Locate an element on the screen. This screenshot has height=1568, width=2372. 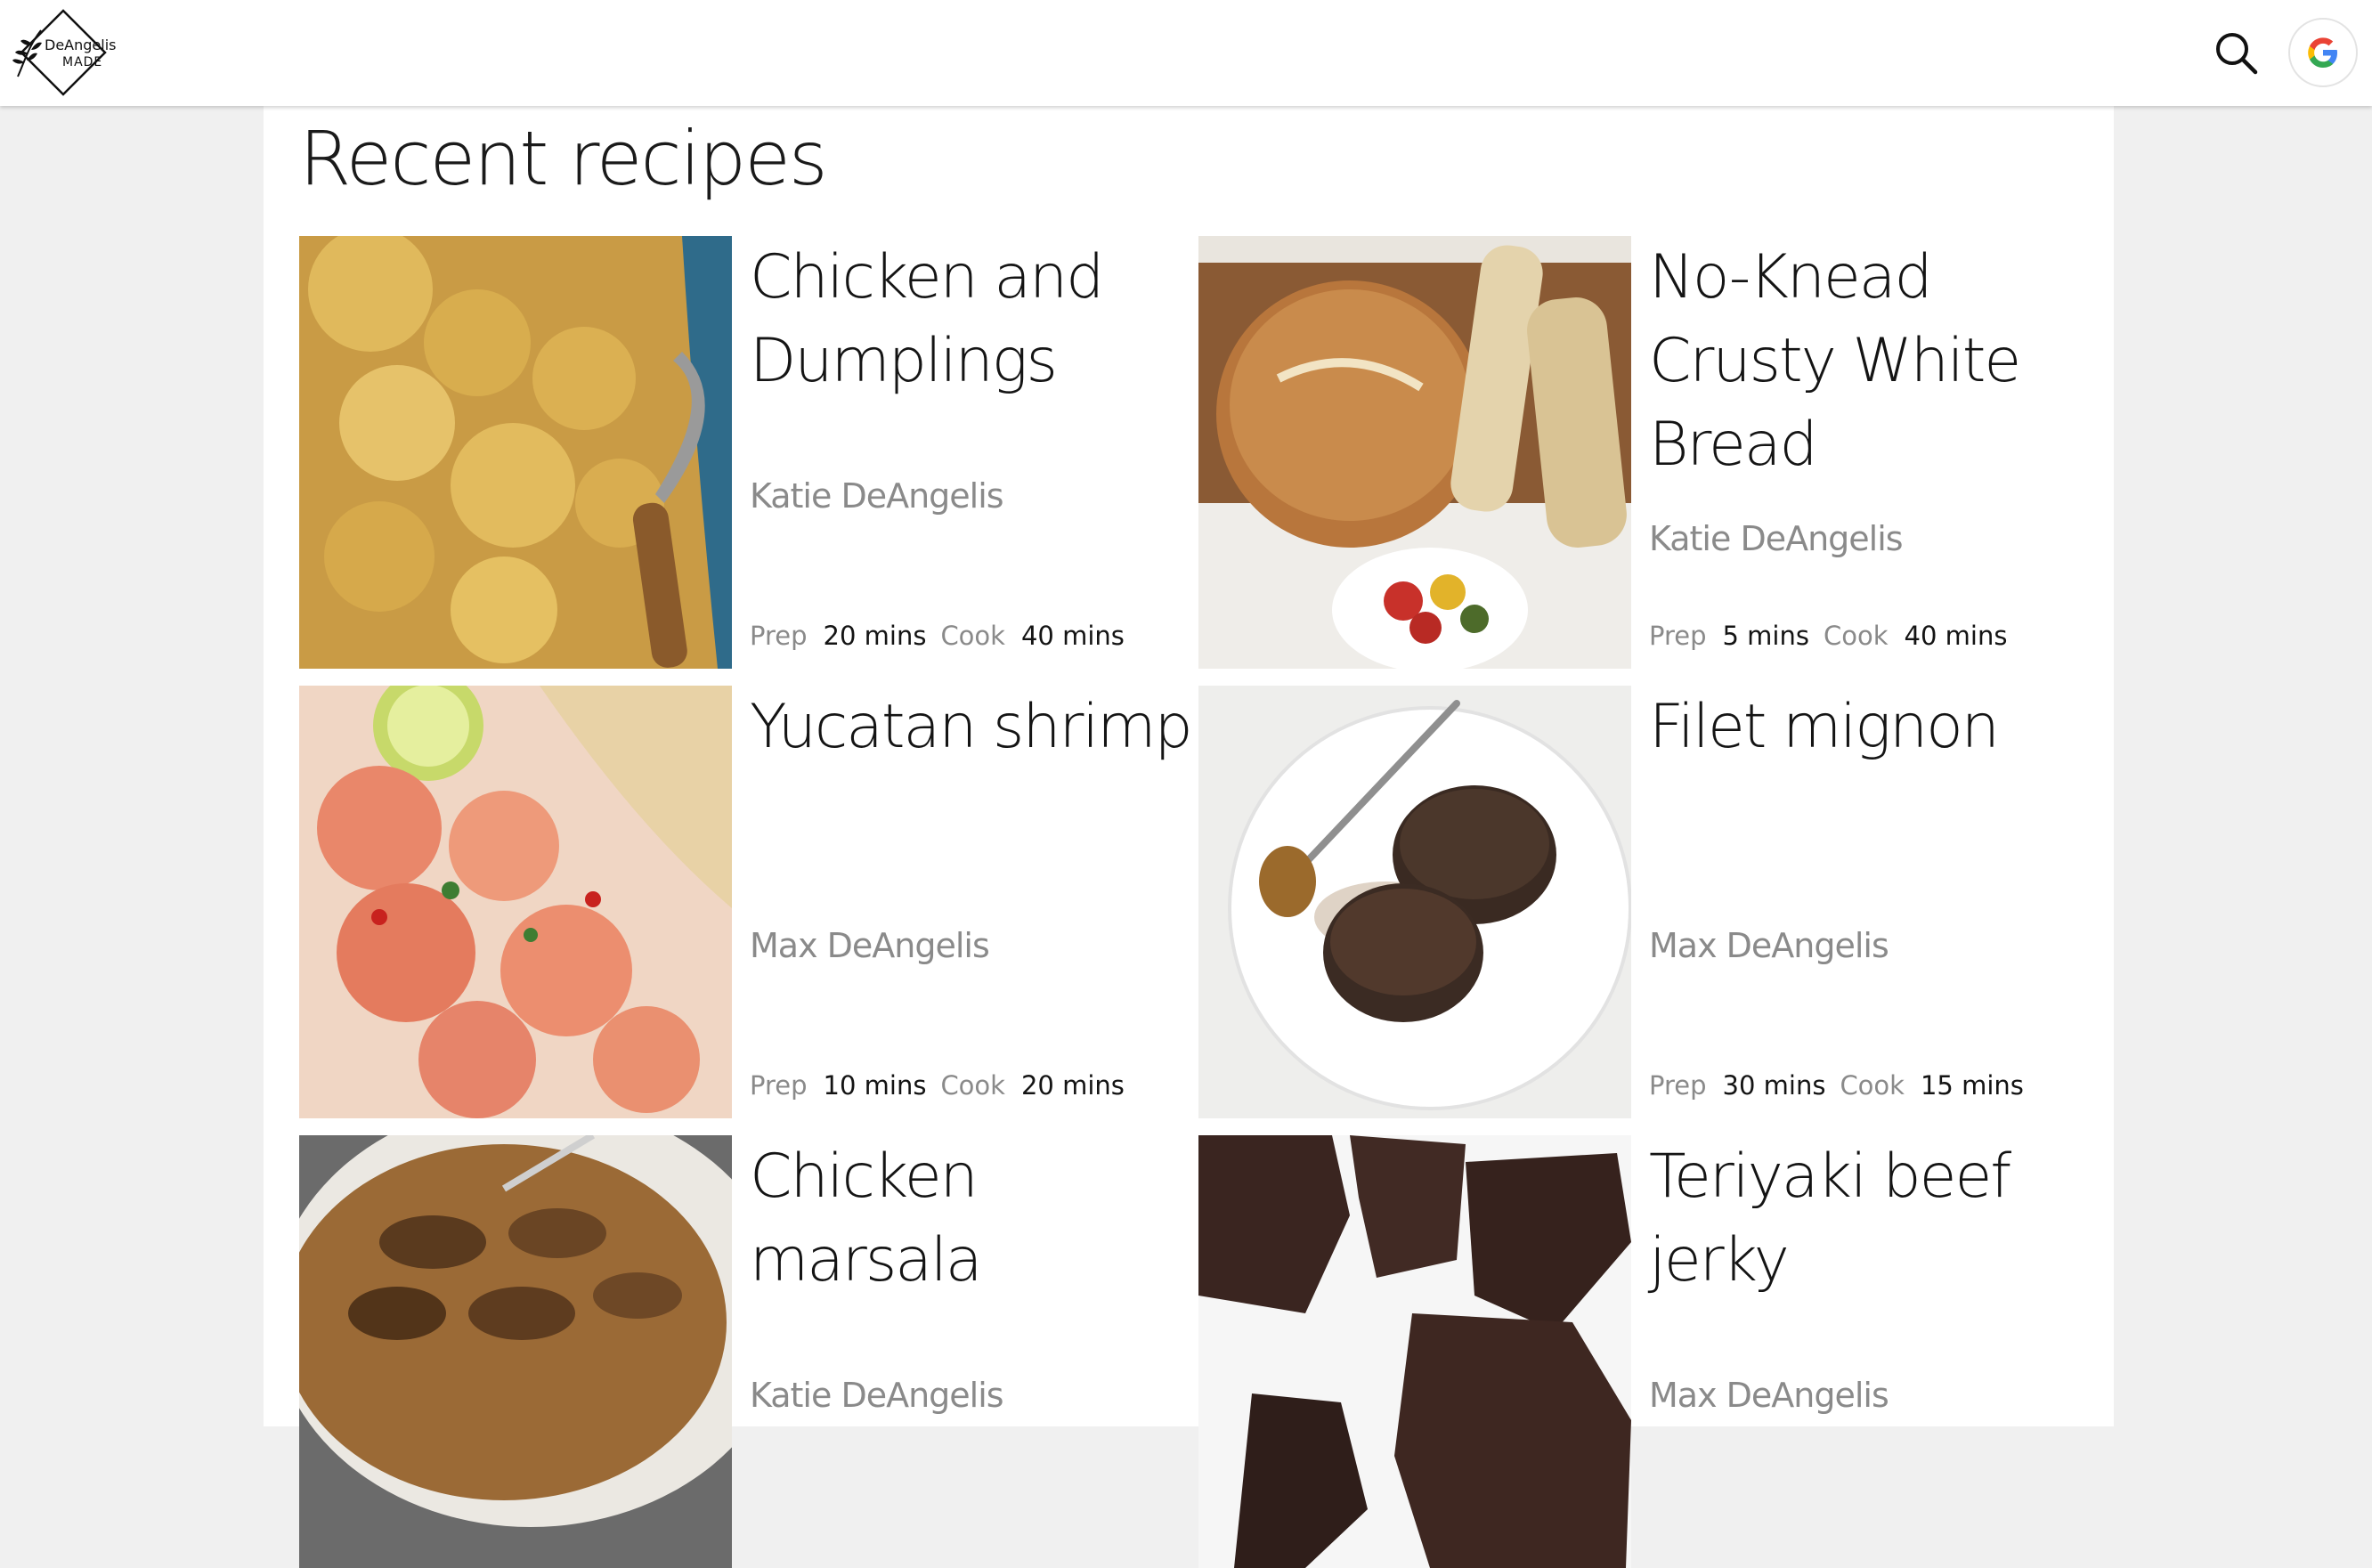
search-icon is located at coordinates (2237, 54).